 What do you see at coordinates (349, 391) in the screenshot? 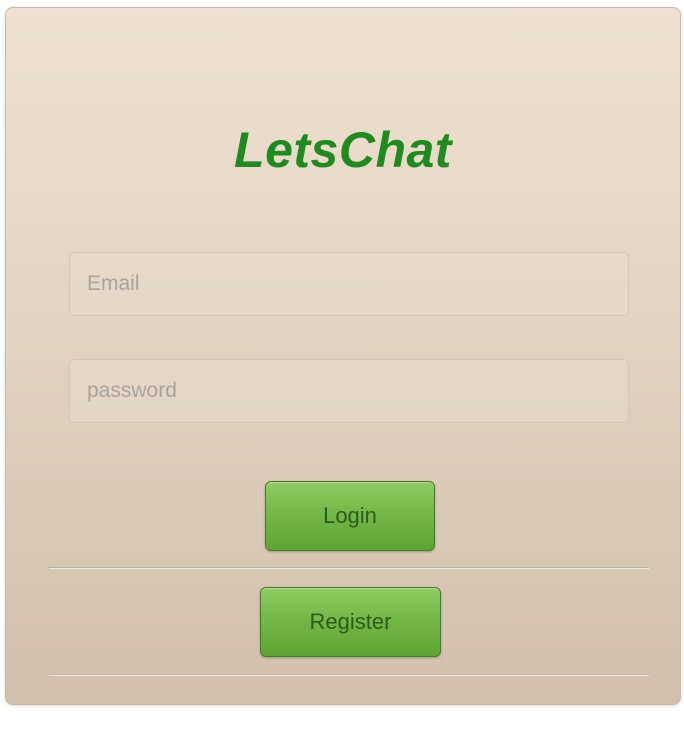
I see `password-field` at bounding box center [349, 391].